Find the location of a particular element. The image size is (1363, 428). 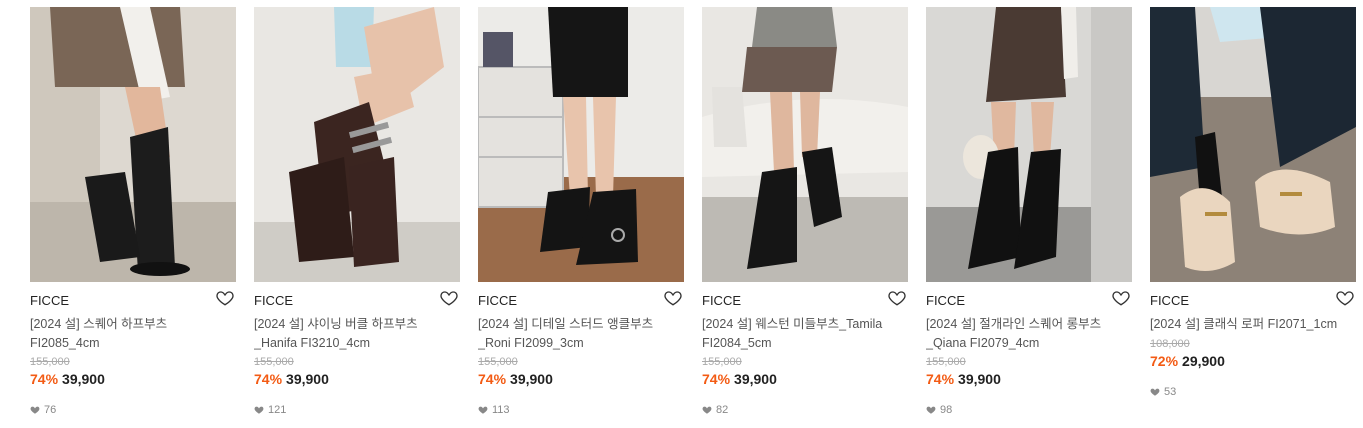

original-price: 108,000 is located at coordinates (1170, 343).